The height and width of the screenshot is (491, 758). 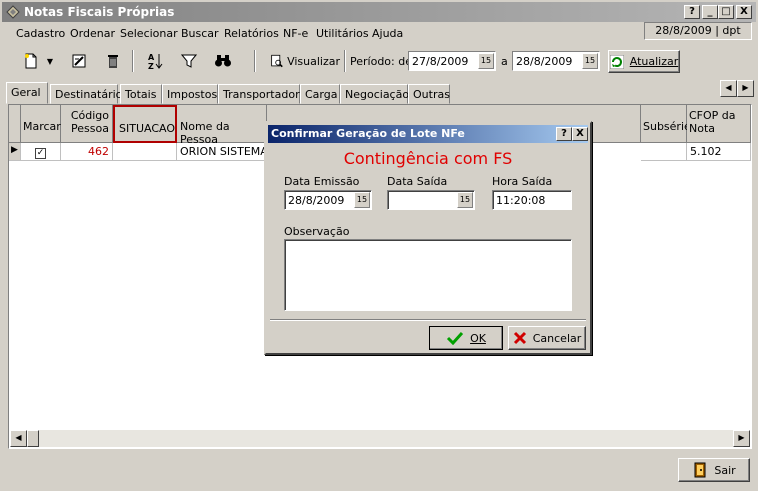 What do you see at coordinates (580, 134) in the screenshot?
I see `dialog-close-button: X` at bounding box center [580, 134].